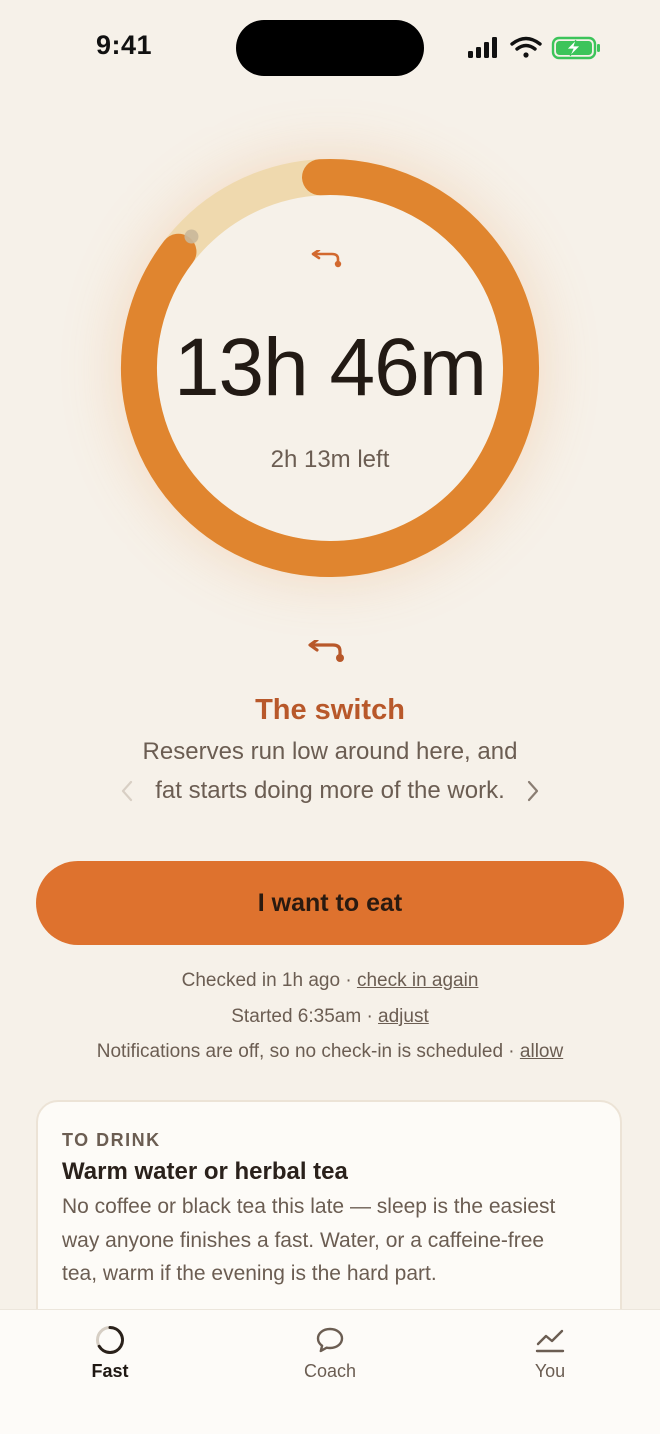  What do you see at coordinates (482, 47) in the screenshot?
I see `cellular-signal-icon` at bounding box center [482, 47].